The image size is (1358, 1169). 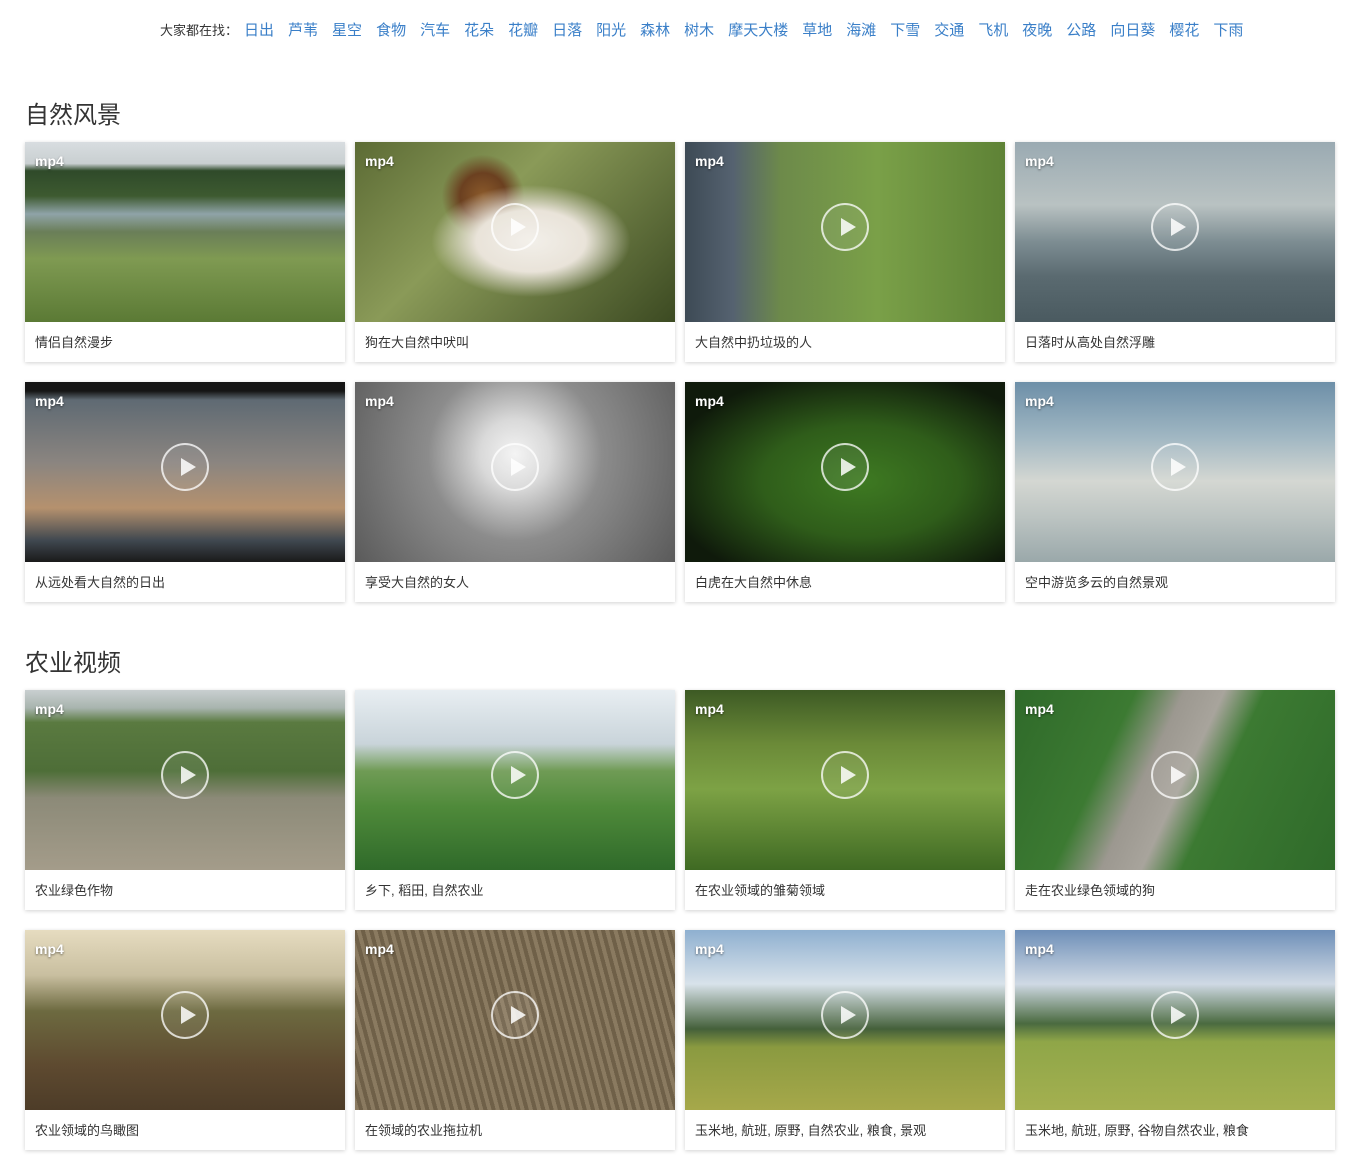 What do you see at coordinates (753, 341) in the screenshot?
I see `video-caption: 大自然中扔垃圾的人` at bounding box center [753, 341].